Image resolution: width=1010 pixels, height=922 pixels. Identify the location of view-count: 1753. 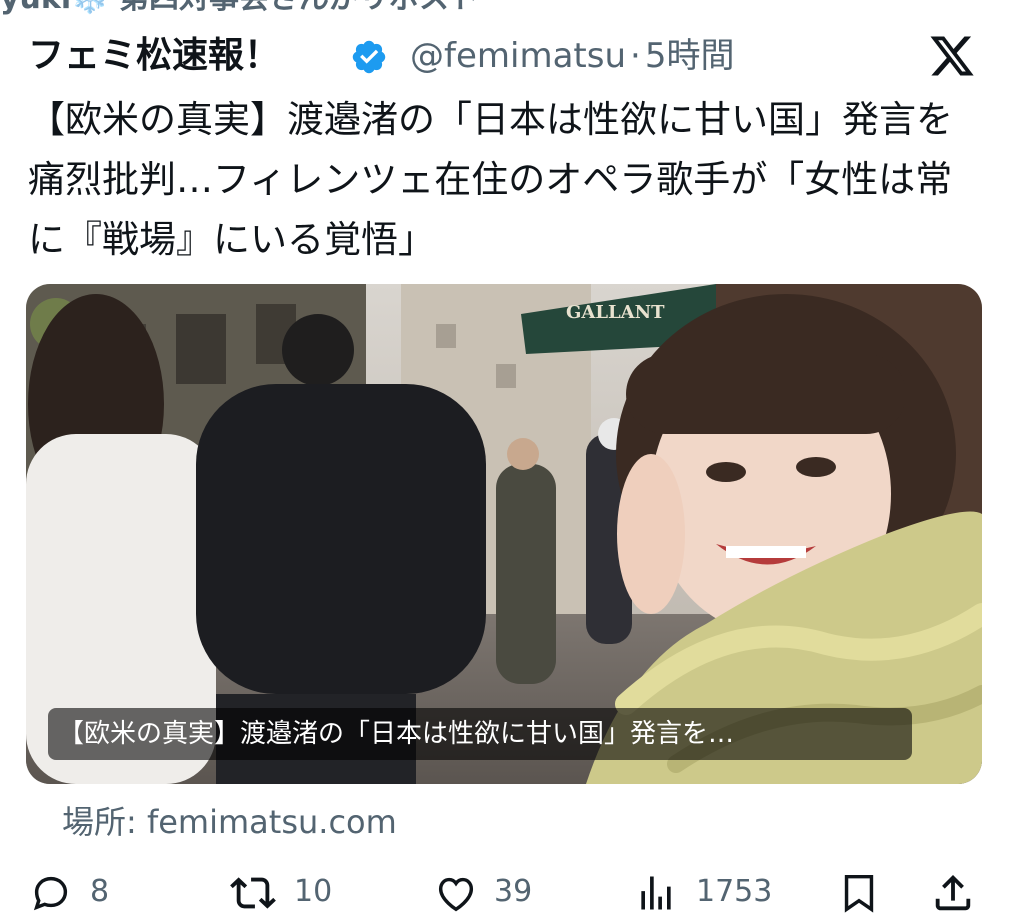
(734, 891).